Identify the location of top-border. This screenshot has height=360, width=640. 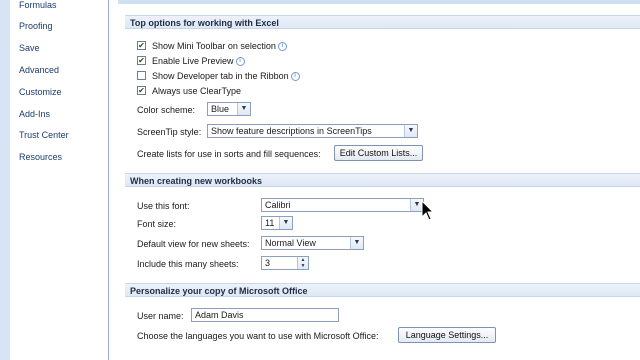
(379, 2).